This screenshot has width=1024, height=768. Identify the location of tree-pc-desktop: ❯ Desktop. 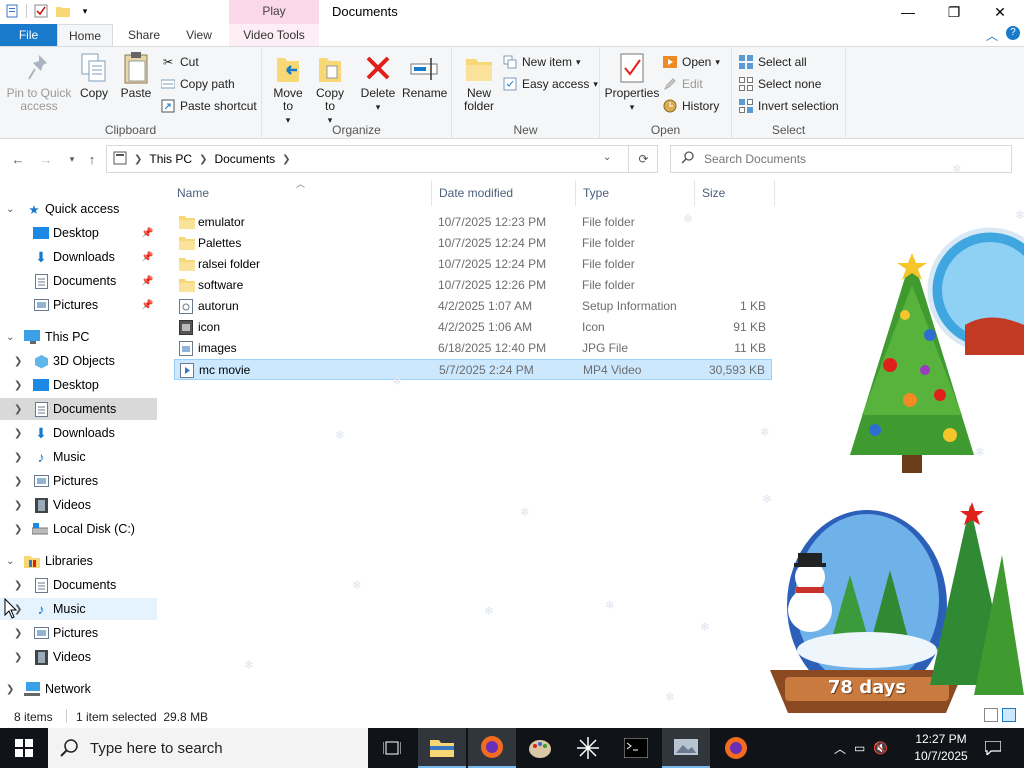
(78, 385).